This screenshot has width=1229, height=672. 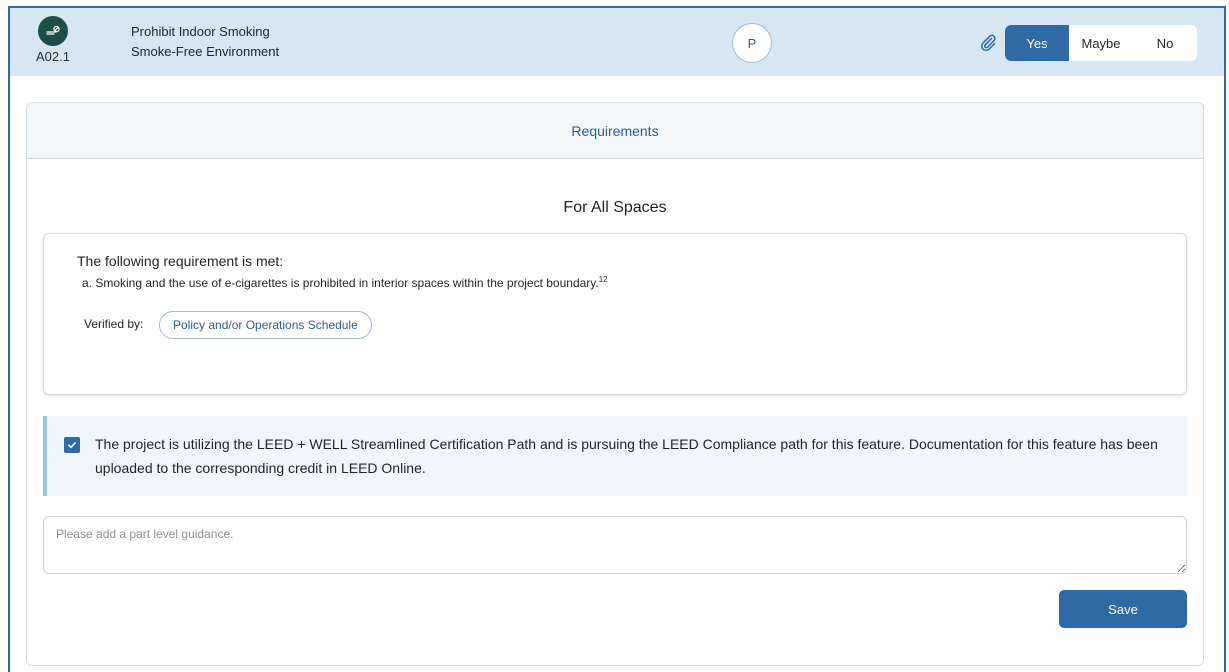 I want to click on requirements-header: Requirements, so click(x=615, y=131).